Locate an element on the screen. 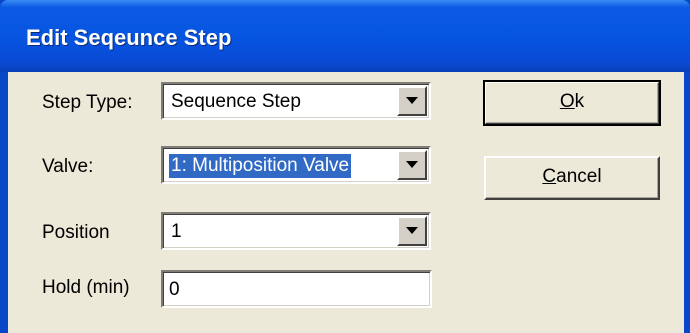 Image resolution: width=690 pixels, height=333 pixels. ok-button-label: Ok is located at coordinates (572, 102).